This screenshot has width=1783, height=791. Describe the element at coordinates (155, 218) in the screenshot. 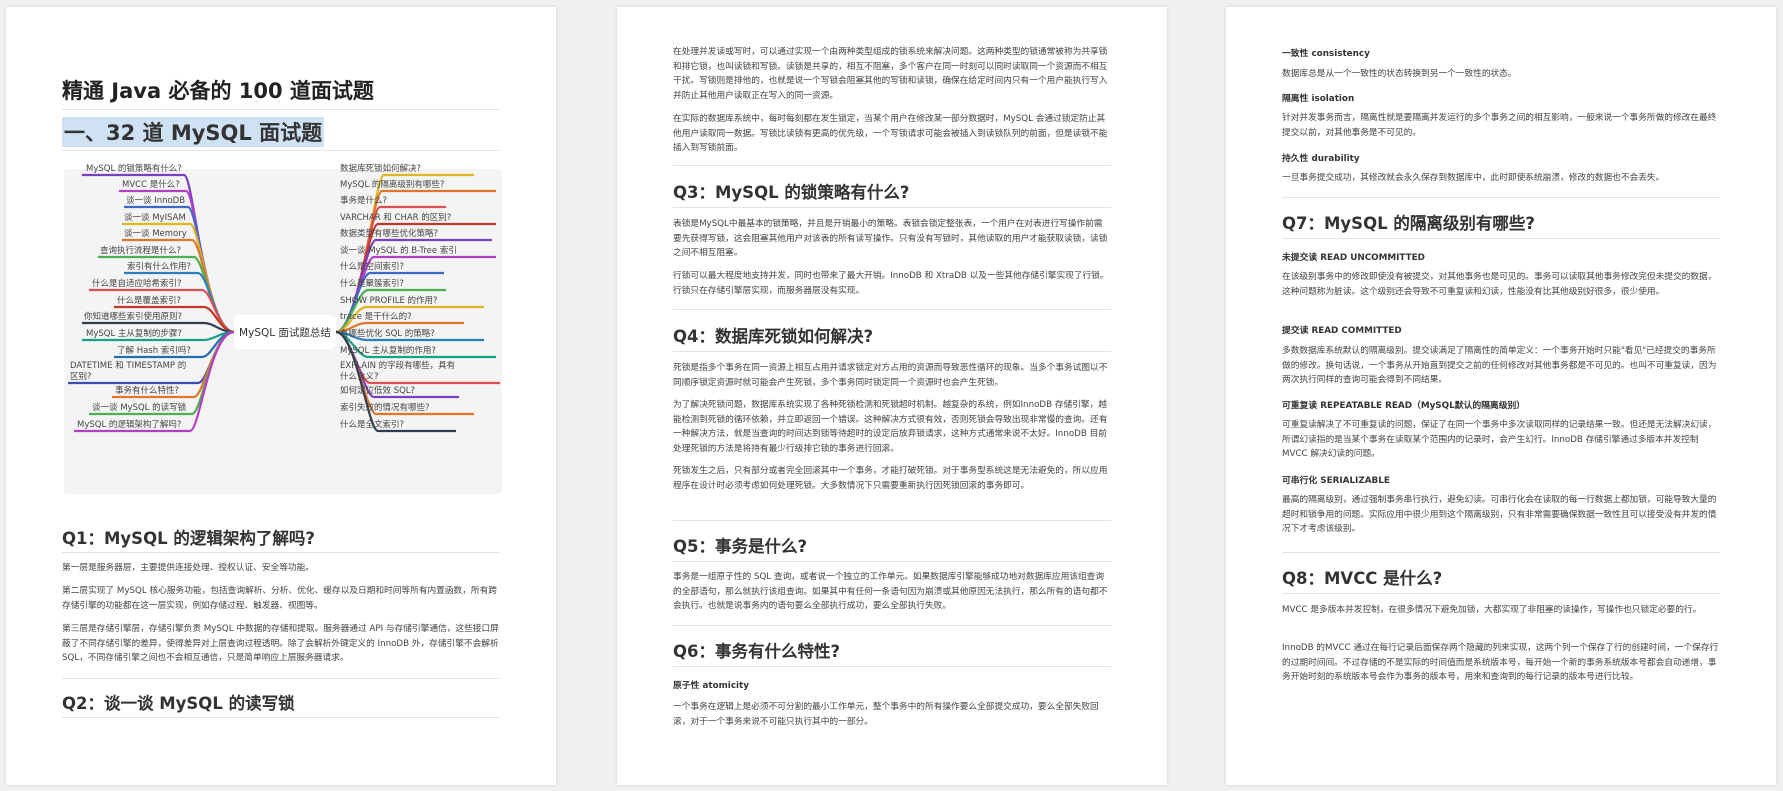

I see `mindmap-node: 谈一谈 MyISAM` at that location.